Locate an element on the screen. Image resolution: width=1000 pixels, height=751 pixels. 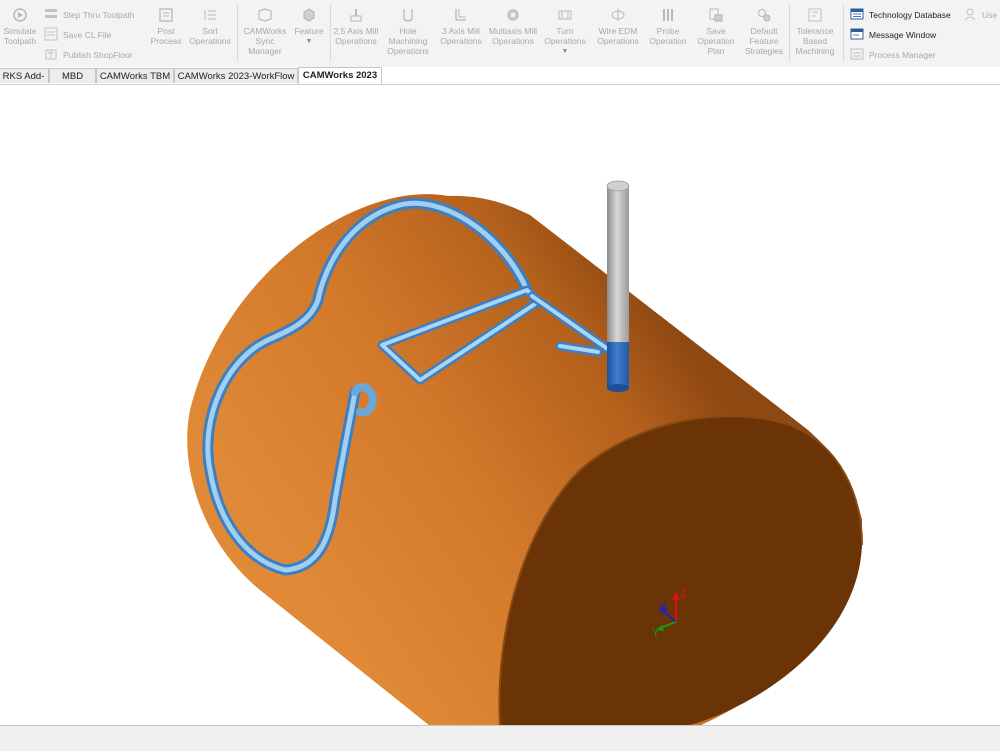
multiaxis-mill-button: Multiaxis Mill Operations is located at coordinates (513, 34).